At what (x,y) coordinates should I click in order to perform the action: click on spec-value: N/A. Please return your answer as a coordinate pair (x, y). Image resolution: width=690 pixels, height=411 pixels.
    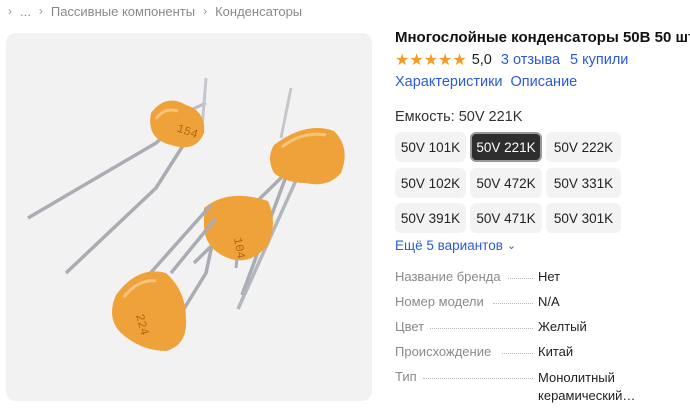
    Looking at the image, I should click on (549, 301).